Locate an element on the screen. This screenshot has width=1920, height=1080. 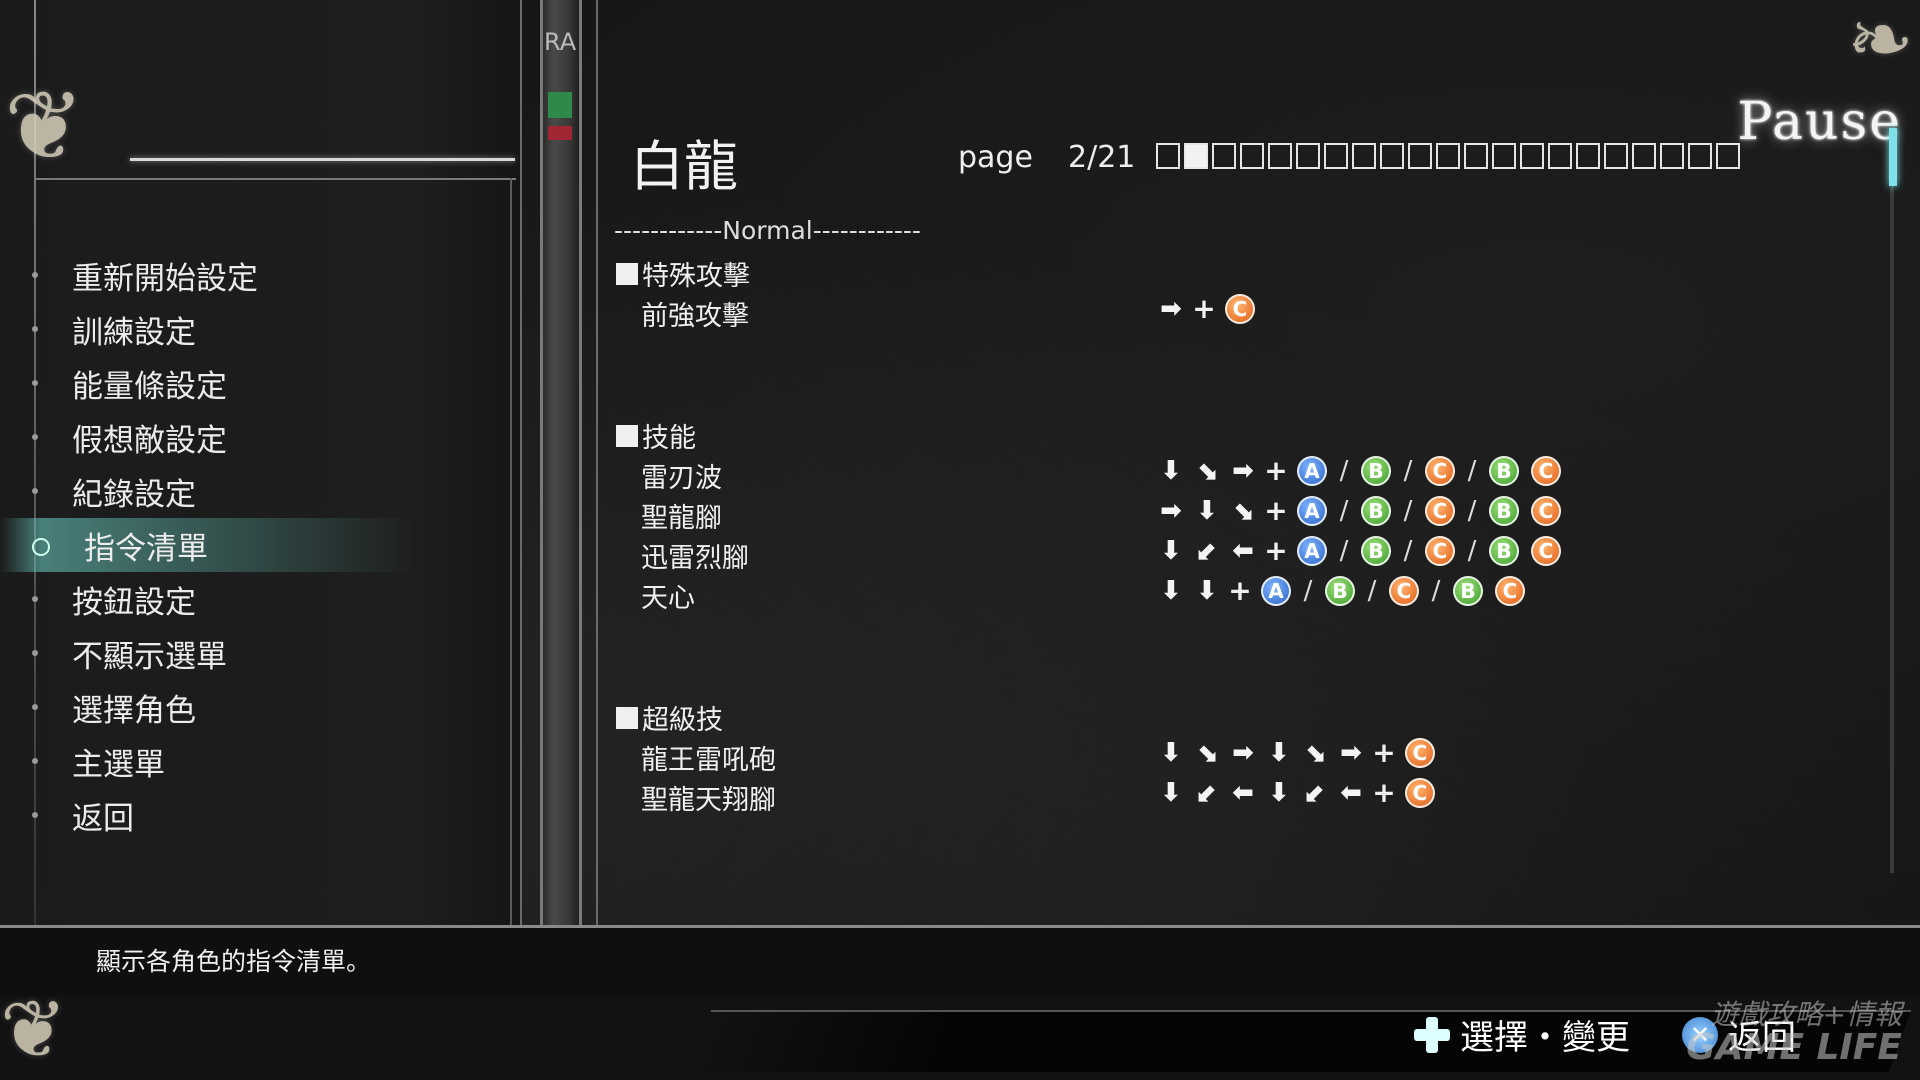
pause-title: Pause is located at coordinates (1819, 122).